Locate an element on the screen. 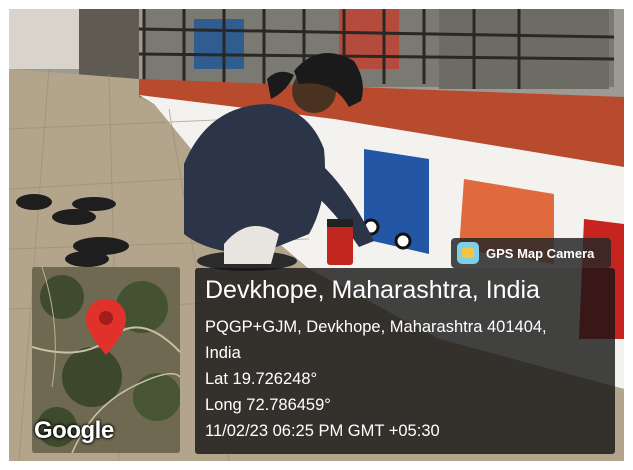 The height and width of the screenshot is (470, 633). google-logo: Google is located at coordinates (74, 430).